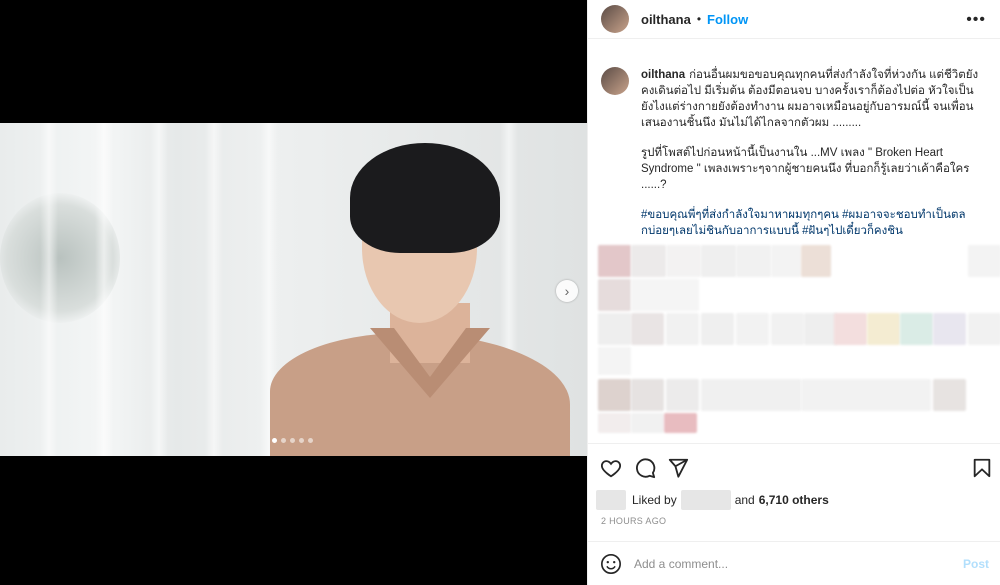  What do you see at coordinates (633, 521) in the screenshot?
I see `post-timestamp: 2 HOURS AGO` at bounding box center [633, 521].